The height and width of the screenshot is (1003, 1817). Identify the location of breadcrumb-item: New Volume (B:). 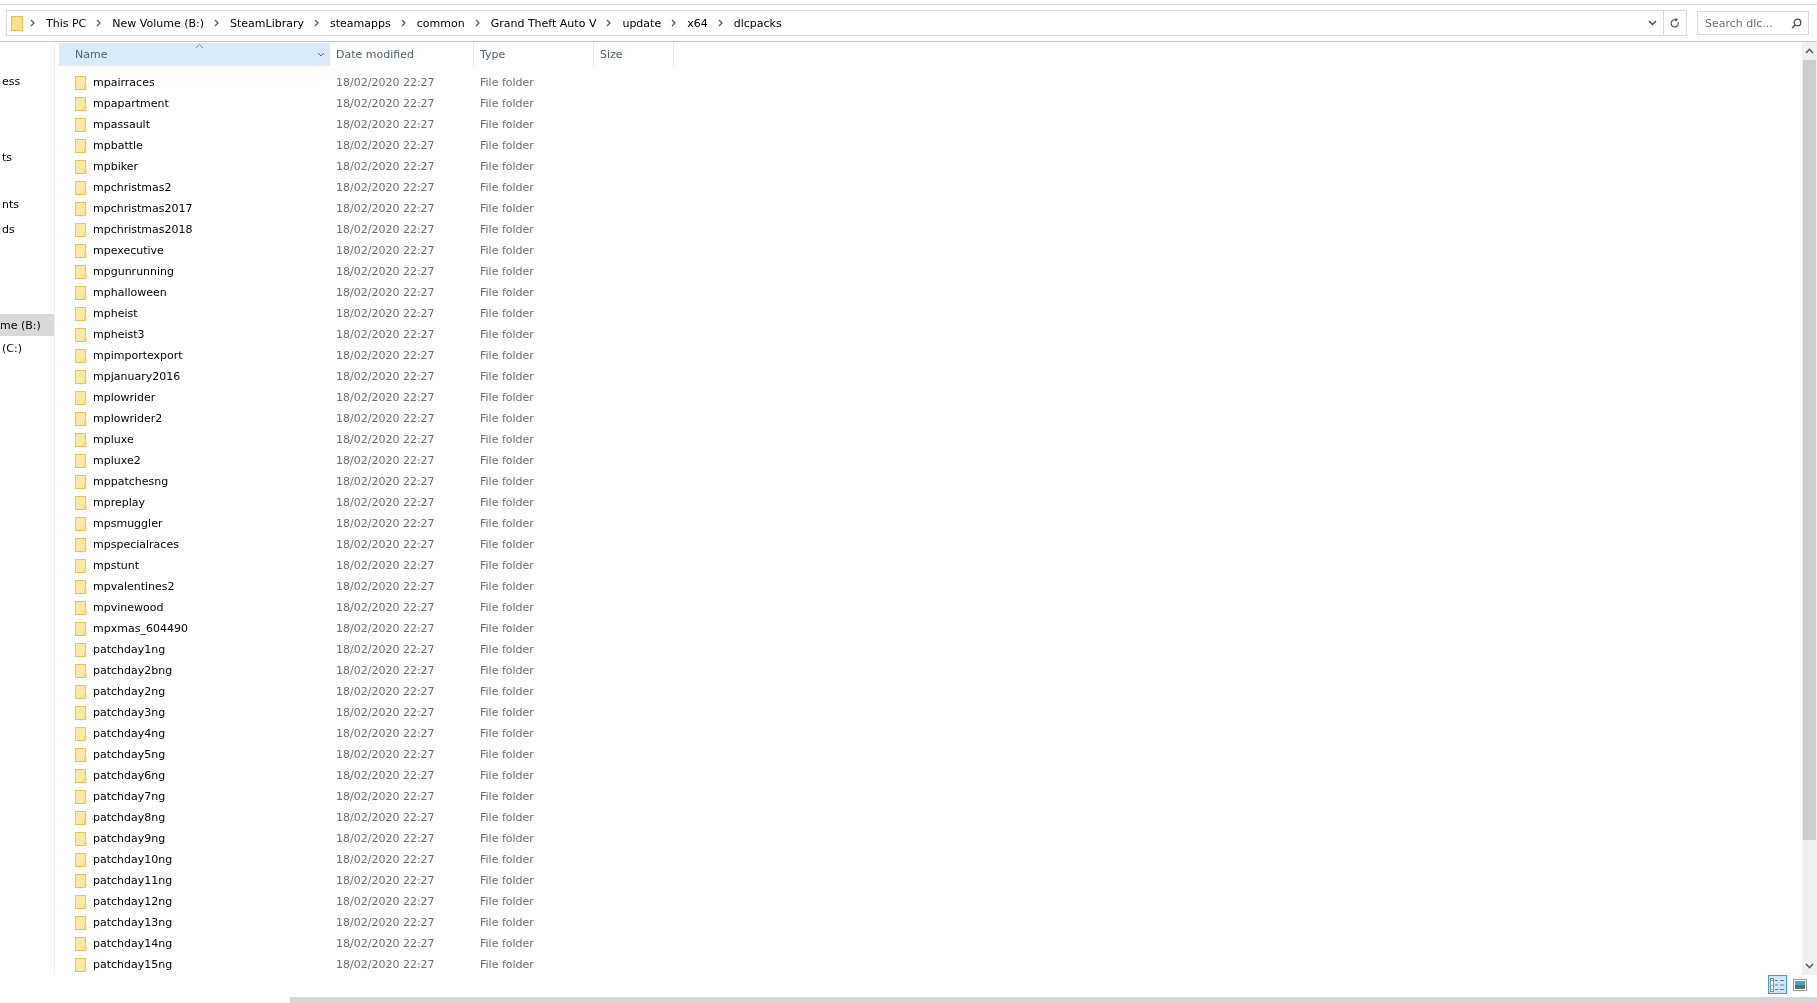
(158, 23).